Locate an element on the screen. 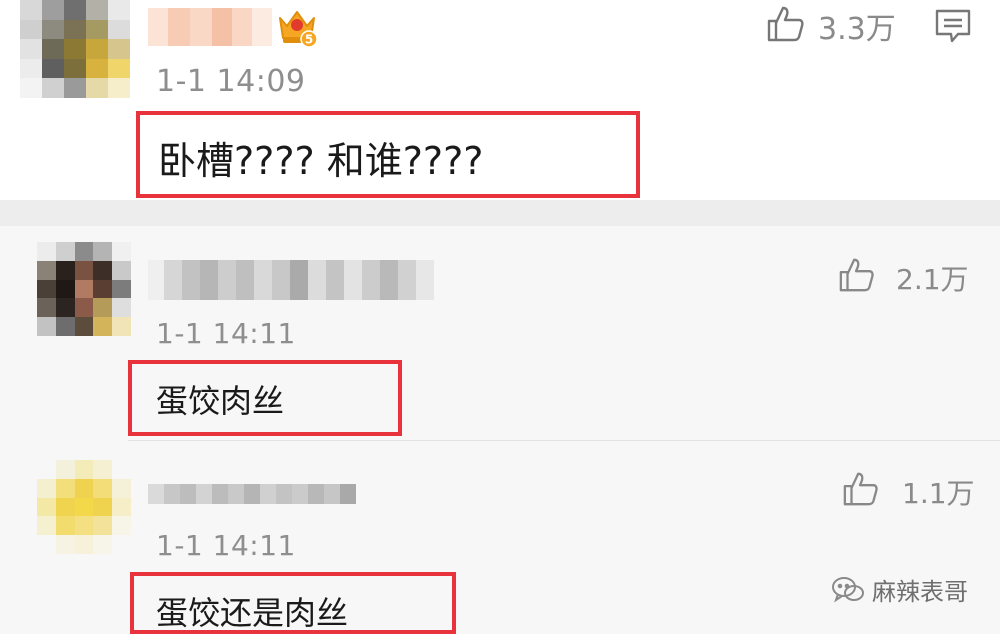  comment-text: 蛋饺肉丝 is located at coordinates (220, 401).